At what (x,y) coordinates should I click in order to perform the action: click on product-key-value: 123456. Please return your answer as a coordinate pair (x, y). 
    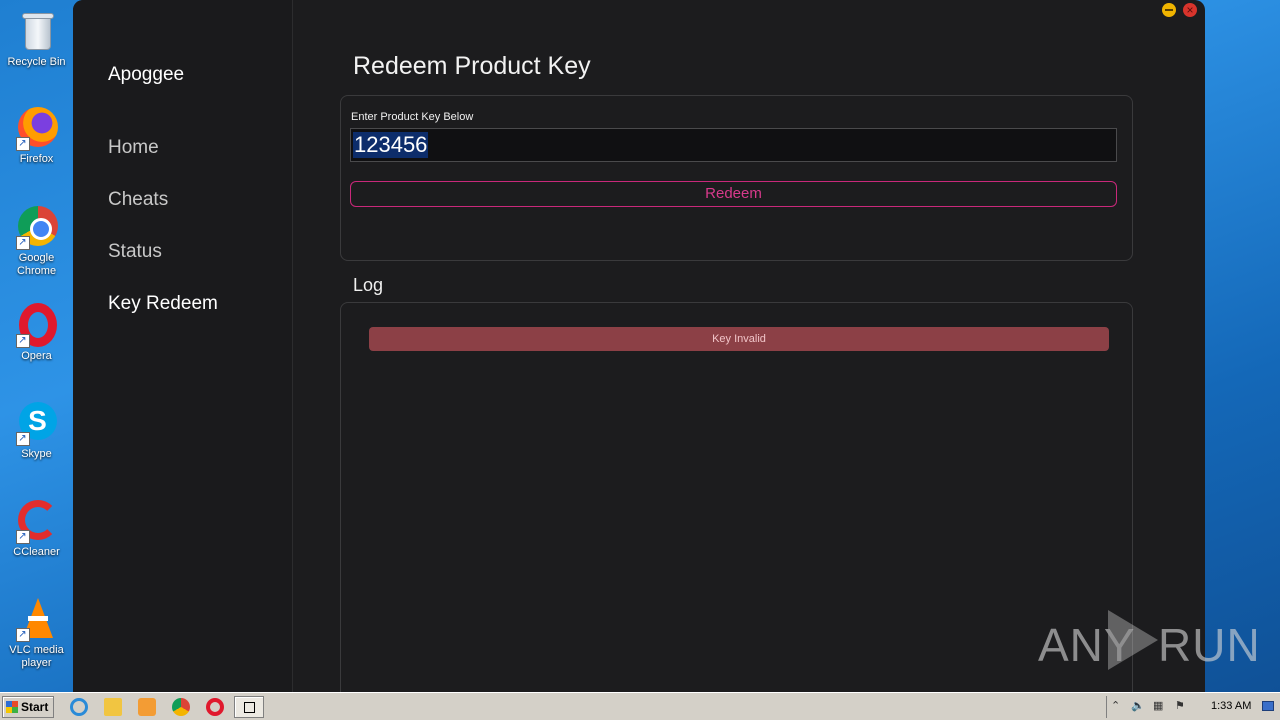
    Looking at the image, I should click on (391, 145).